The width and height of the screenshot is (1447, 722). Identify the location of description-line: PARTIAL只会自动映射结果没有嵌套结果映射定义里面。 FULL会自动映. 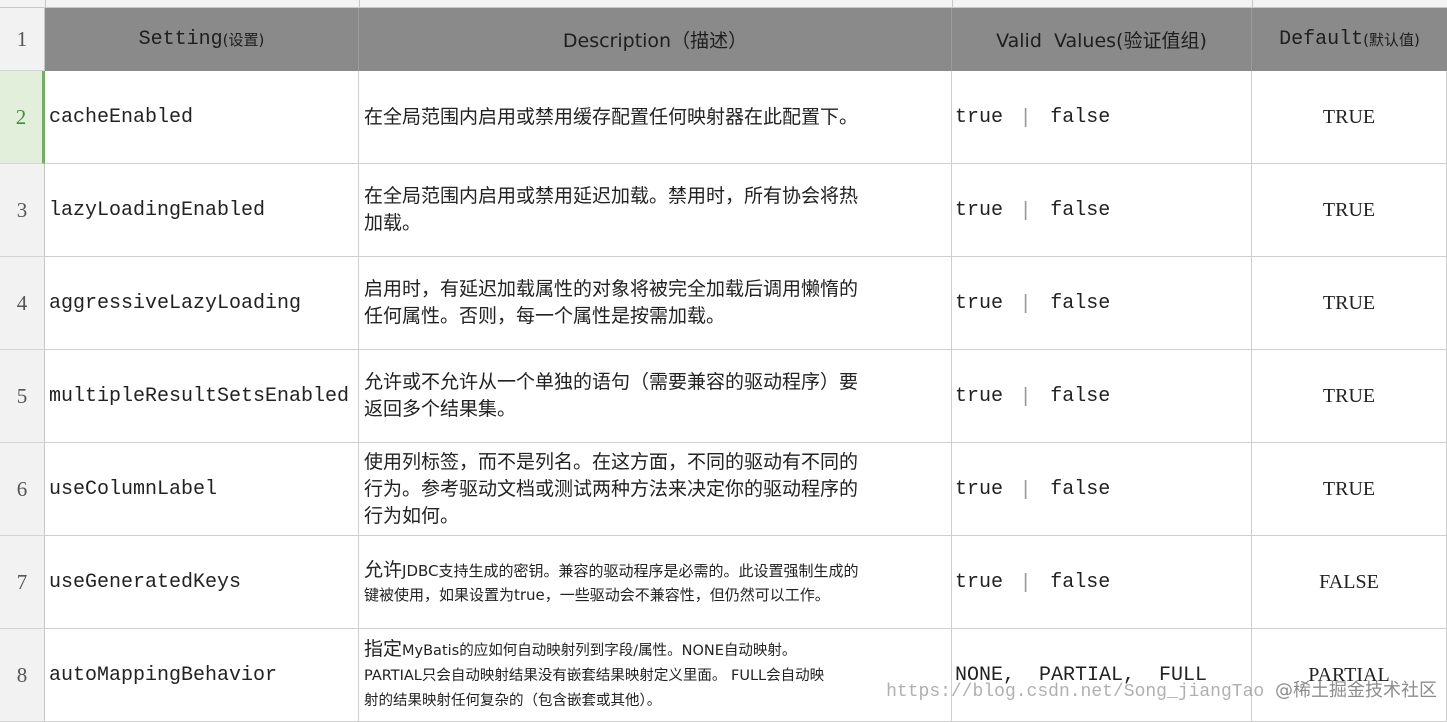
(594, 676).